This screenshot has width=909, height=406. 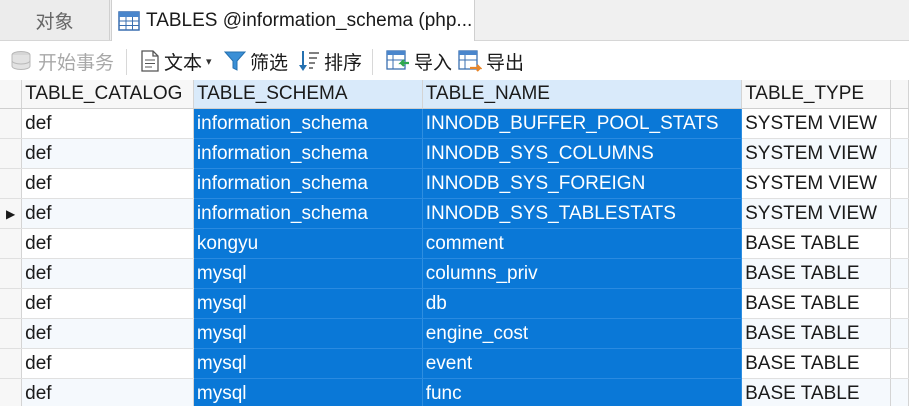 What do you see at coordinates (269, 63) in the screenshot?
I see `filter-label: 筛选` at bounding box center [269, 63].